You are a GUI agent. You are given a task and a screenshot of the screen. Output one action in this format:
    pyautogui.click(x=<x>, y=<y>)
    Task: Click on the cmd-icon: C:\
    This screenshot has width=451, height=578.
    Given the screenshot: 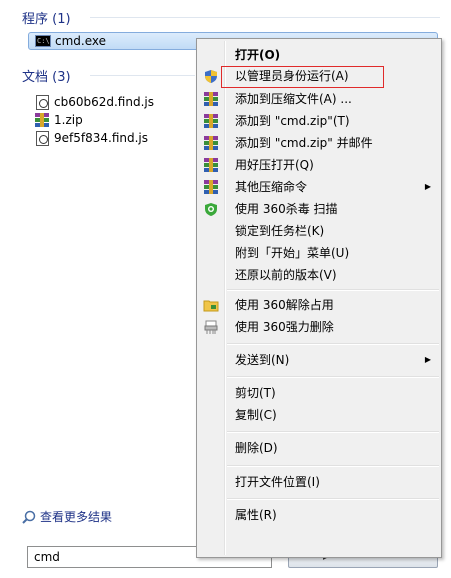 What is the action you would take?
    pyautogui.click(x=43, y=41)
    